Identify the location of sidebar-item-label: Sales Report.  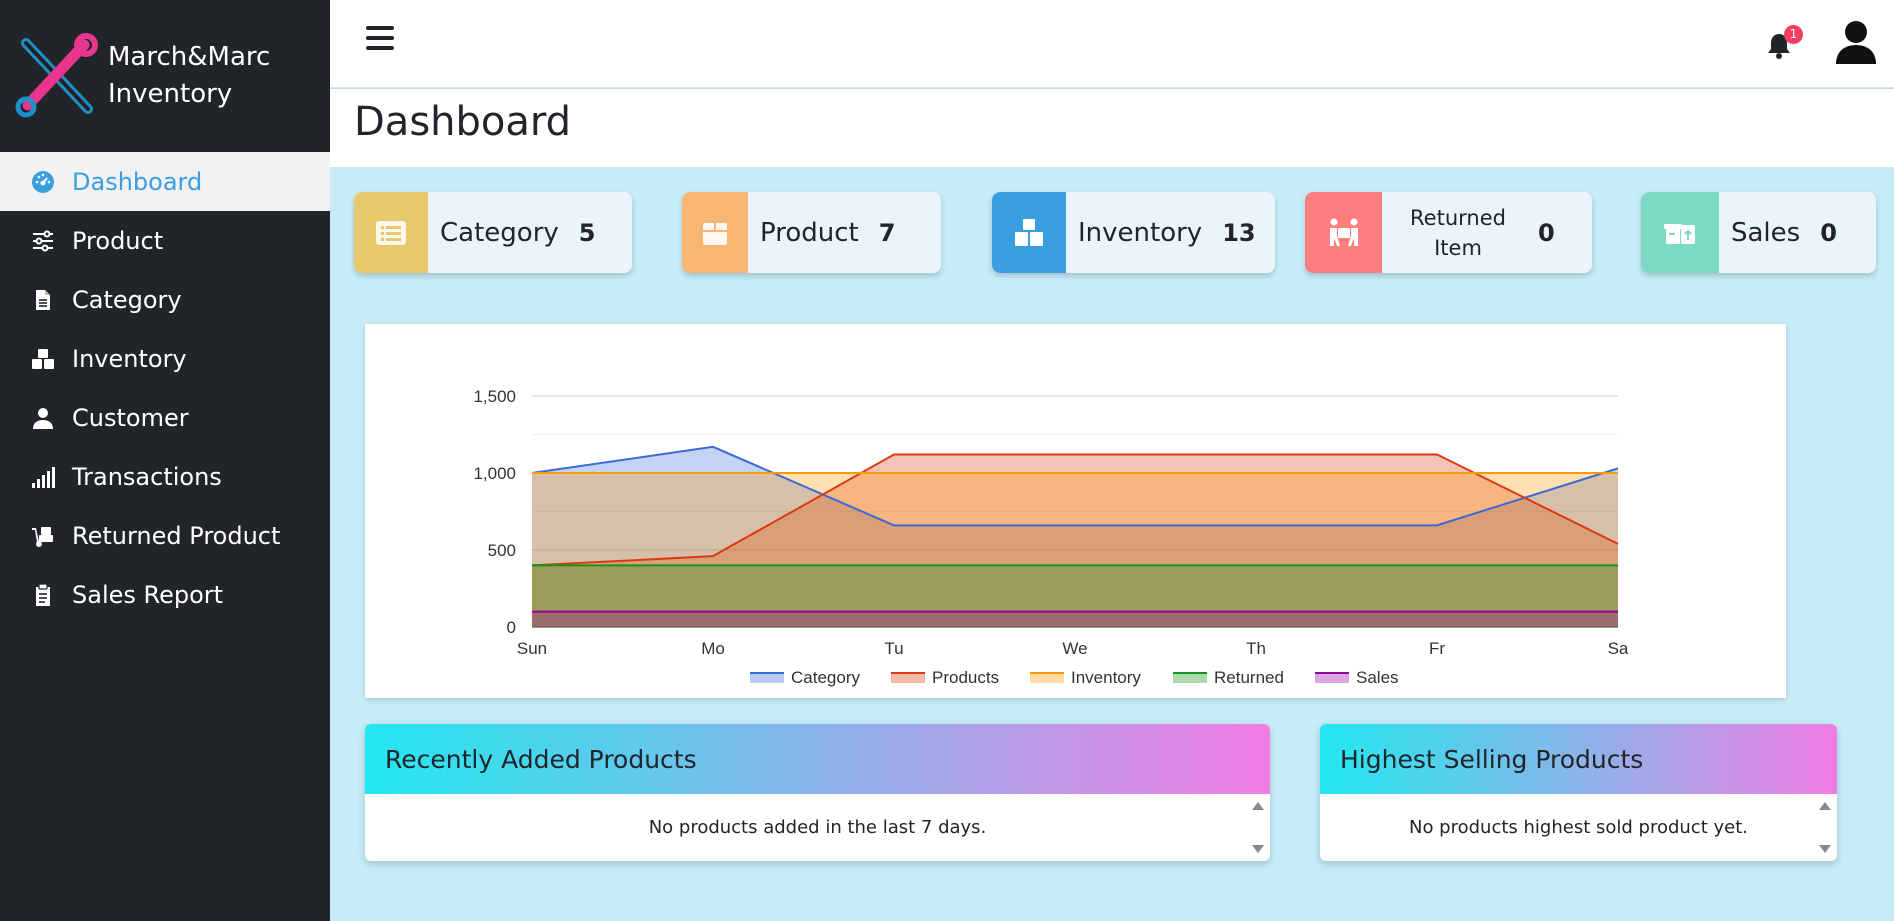
(148, 594).